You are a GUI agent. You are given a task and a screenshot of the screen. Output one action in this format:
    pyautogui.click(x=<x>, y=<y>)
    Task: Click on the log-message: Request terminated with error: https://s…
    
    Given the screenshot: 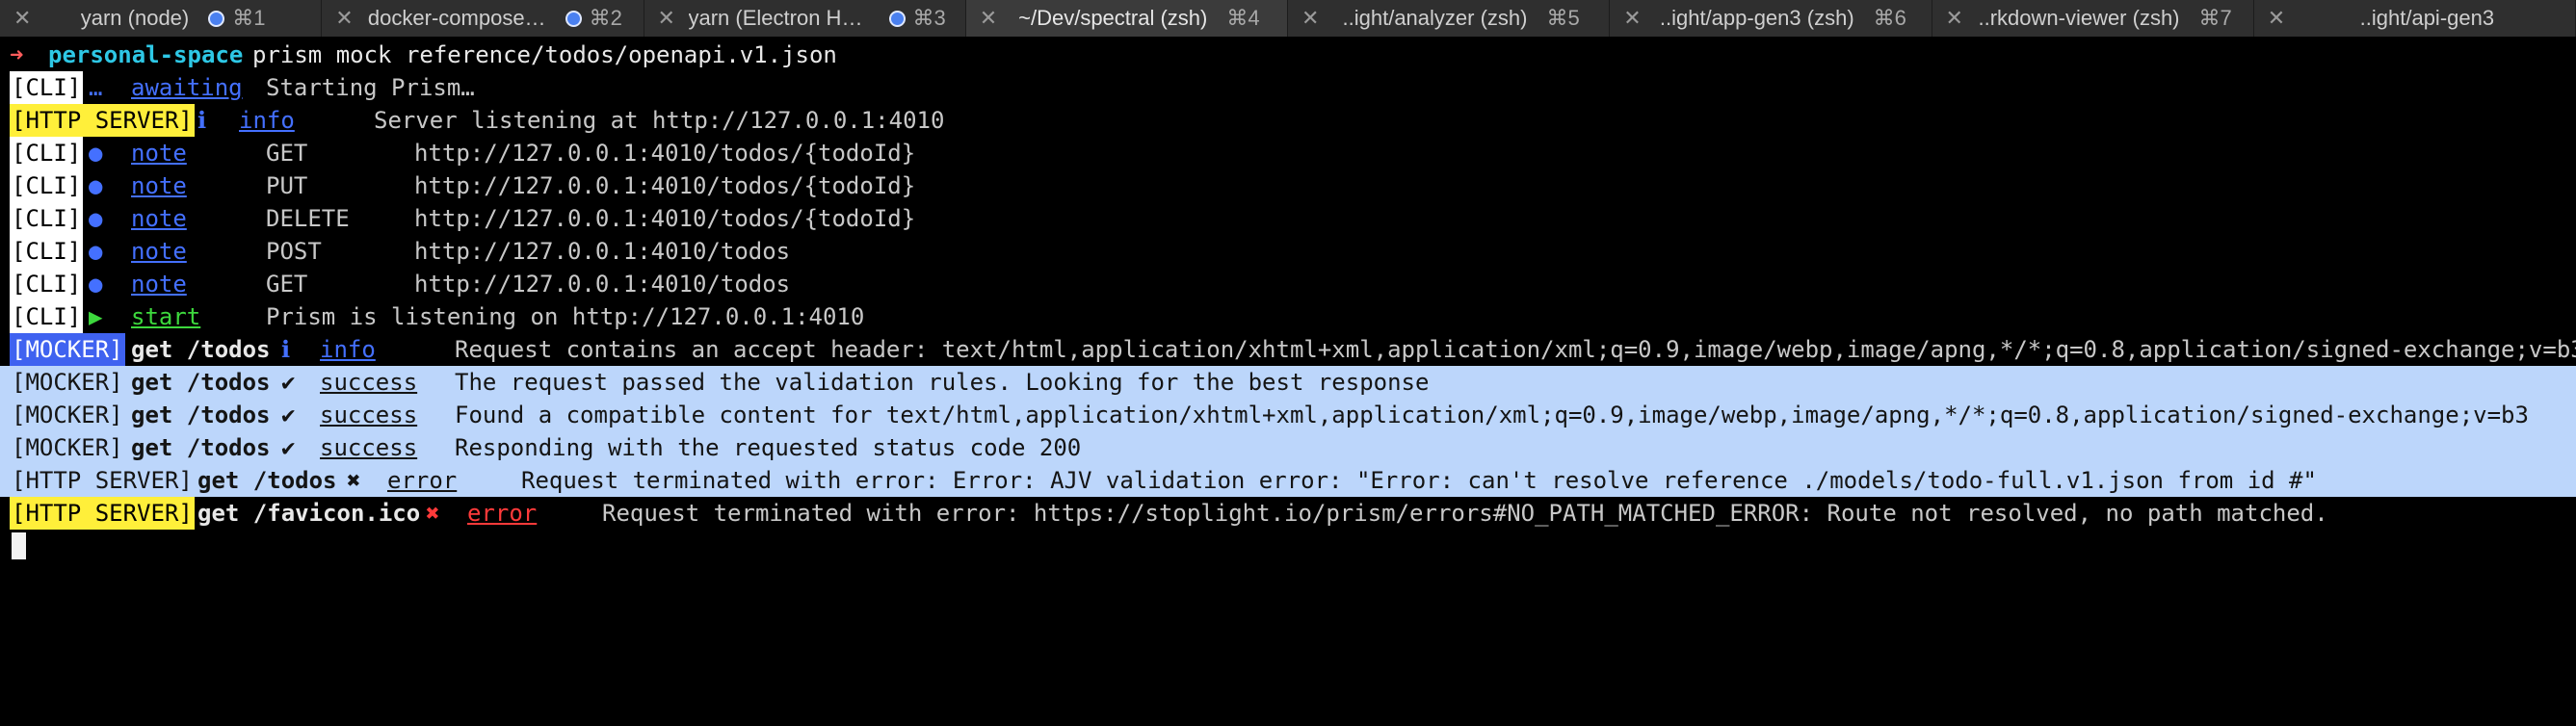 What is the action you would take?
    pyautogui.click(x=1465, y=513)
    